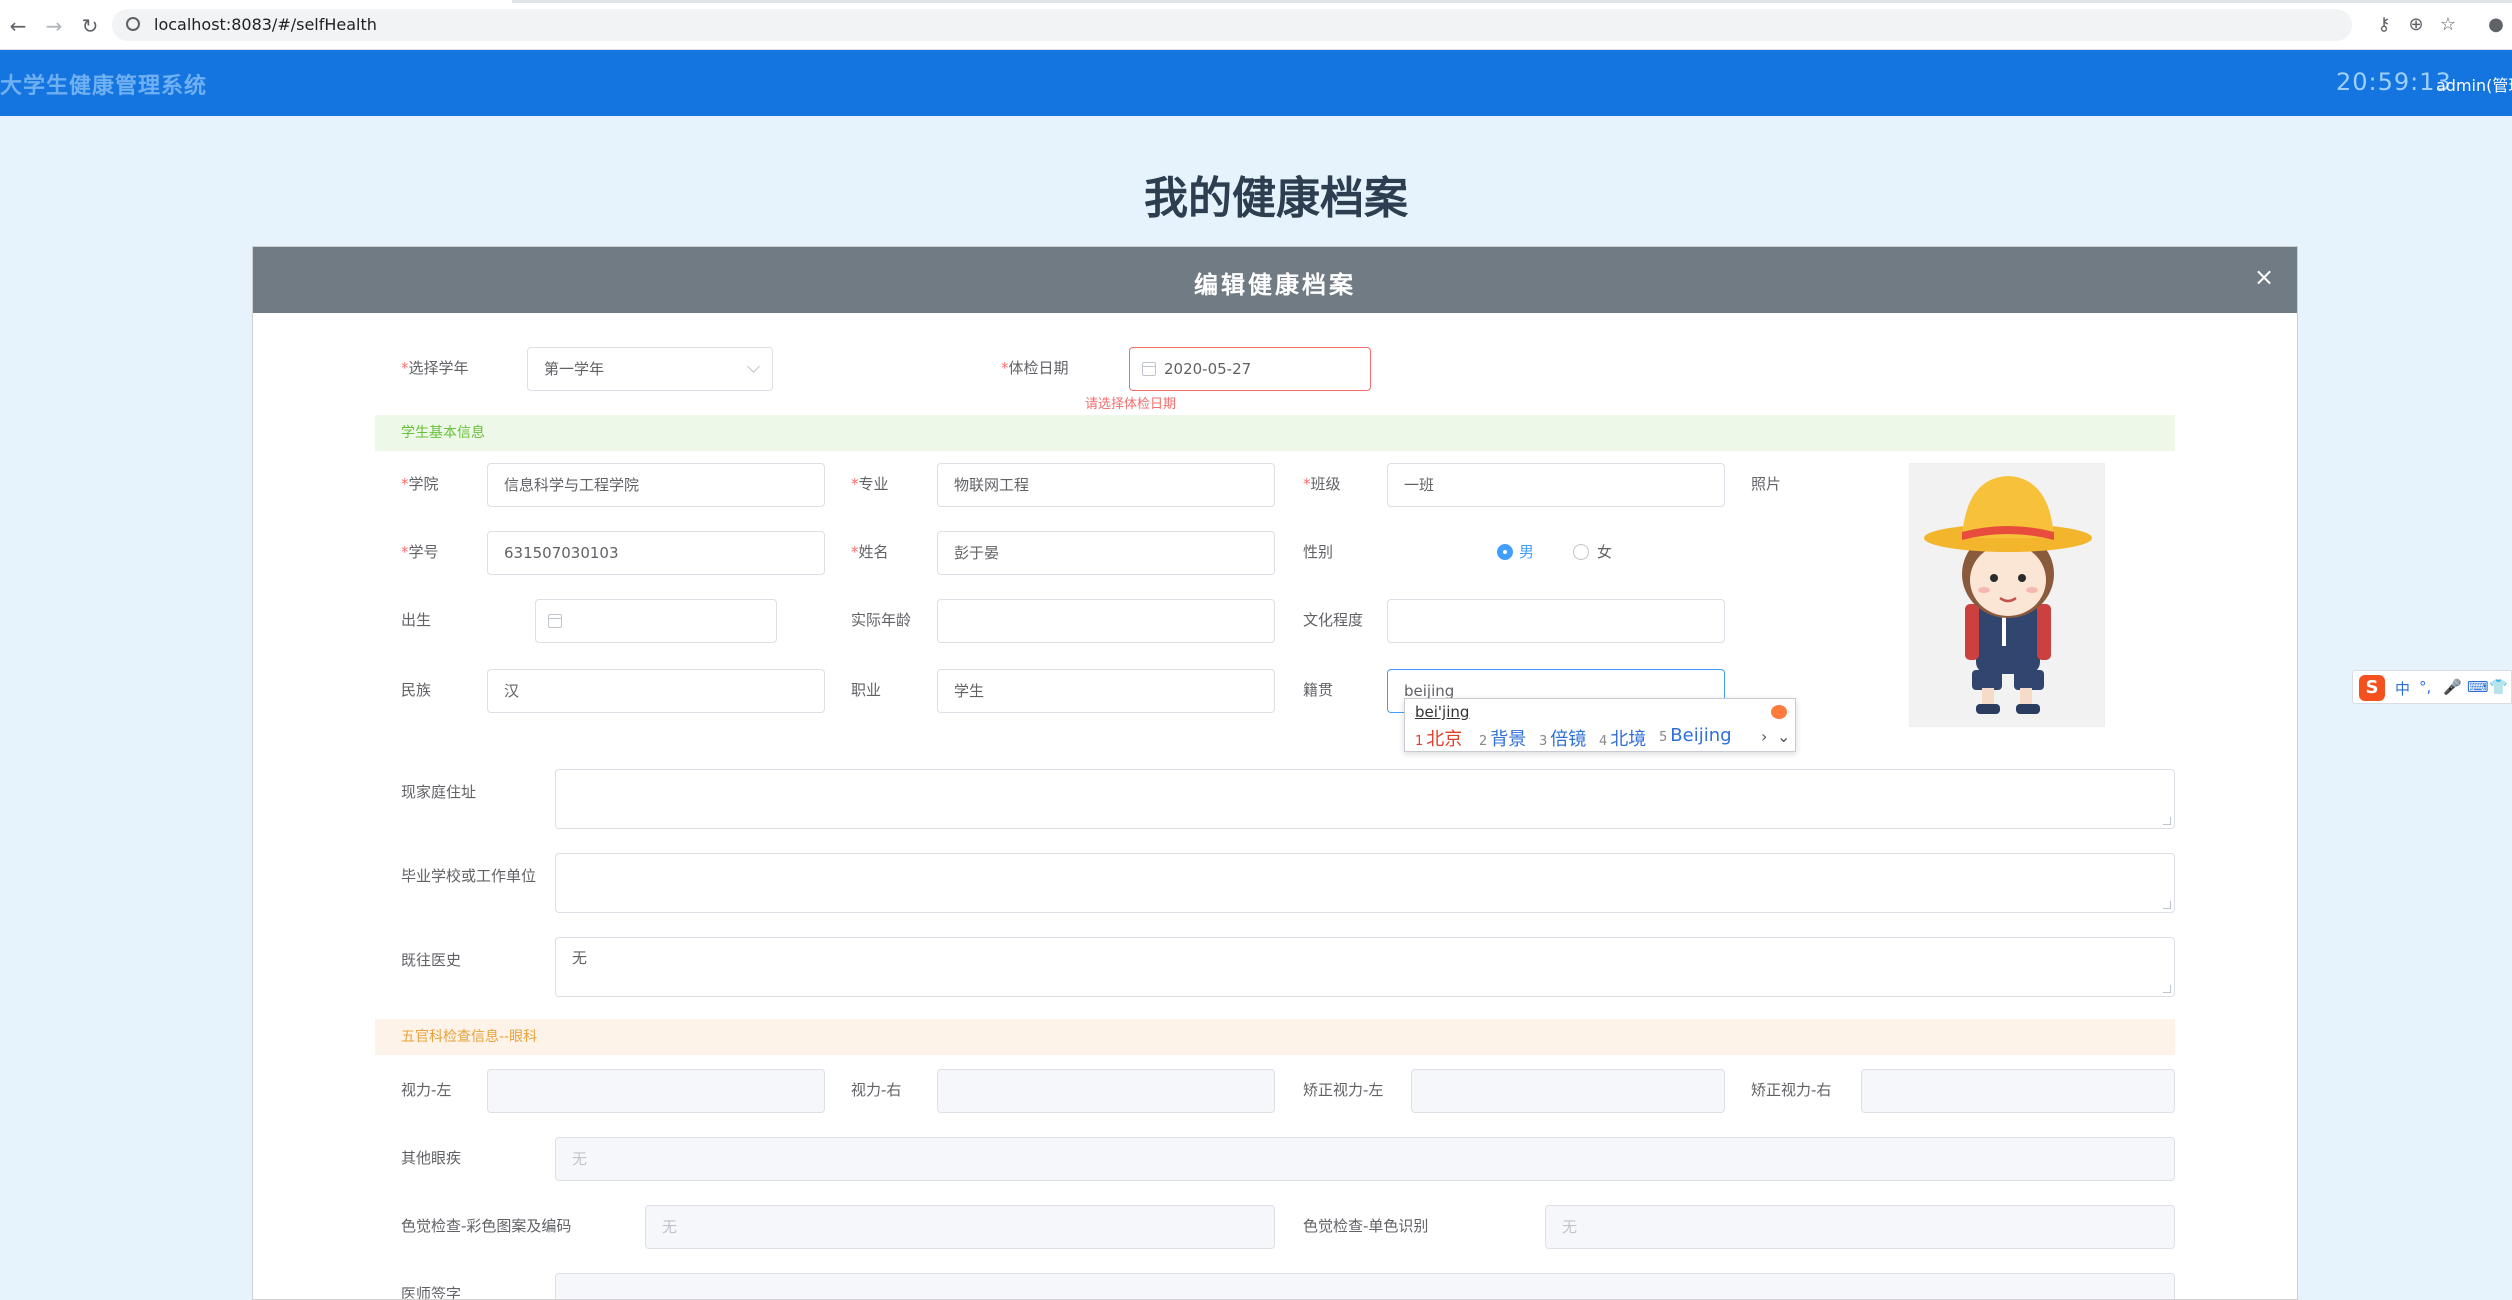 The image size is (2512, 1300). I want to click on ethnicity-input: 汉, so click(656, 691).